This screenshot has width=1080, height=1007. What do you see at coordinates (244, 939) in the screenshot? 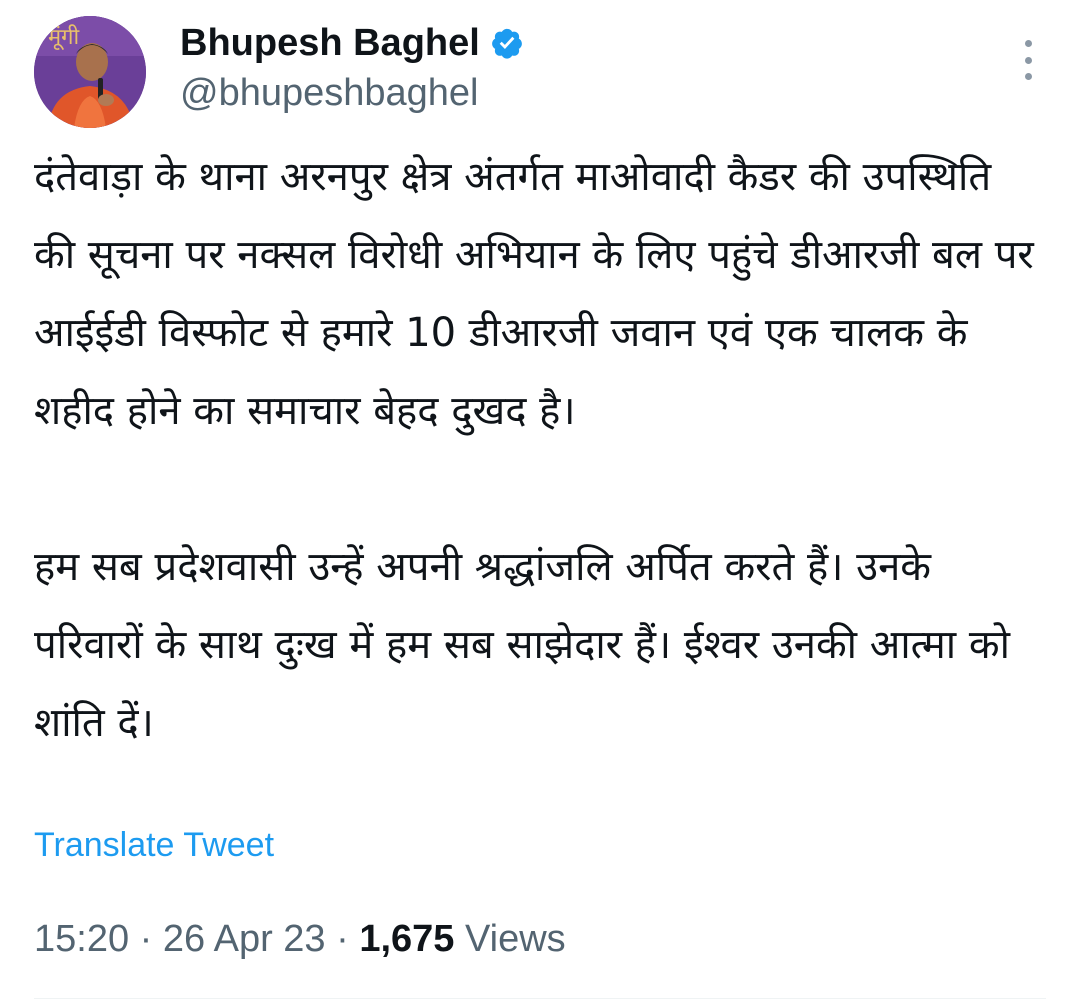
I see `tweet-date: 26 Apr 23` at bounding box center [244, 939].